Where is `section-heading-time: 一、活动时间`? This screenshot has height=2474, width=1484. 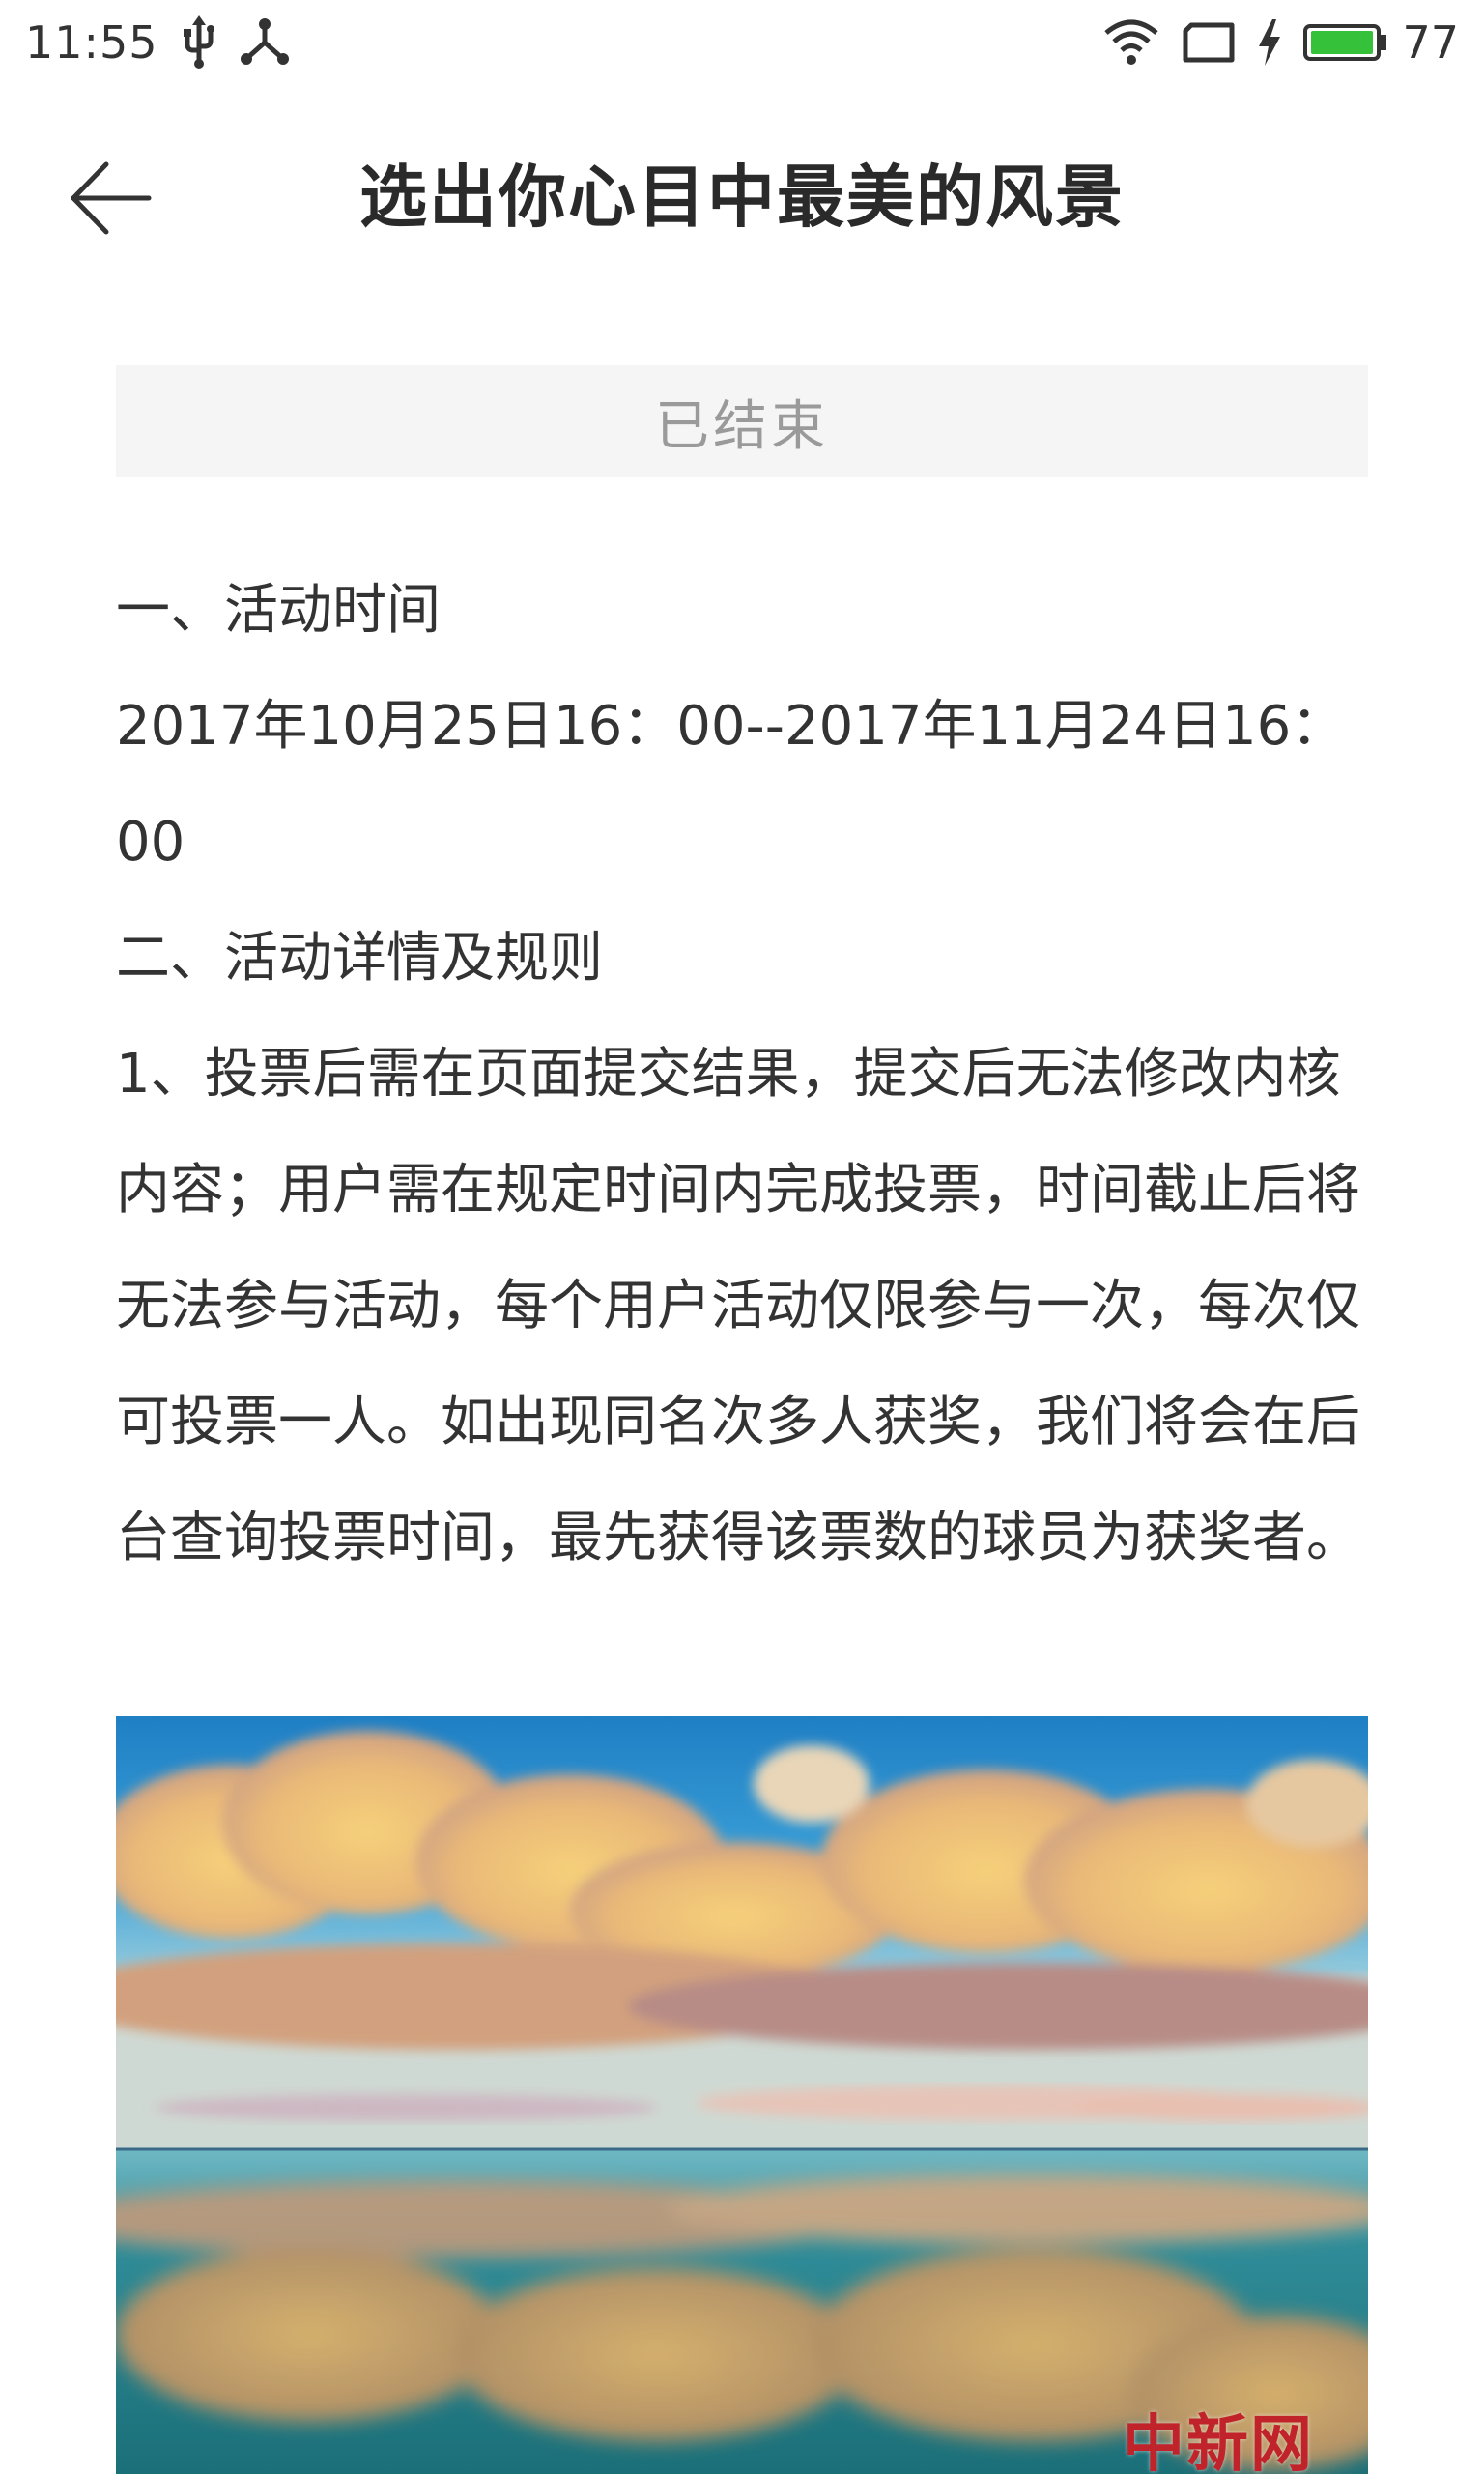 section-heading-time: 一、活动时间 is located at coordinates (278, 610).